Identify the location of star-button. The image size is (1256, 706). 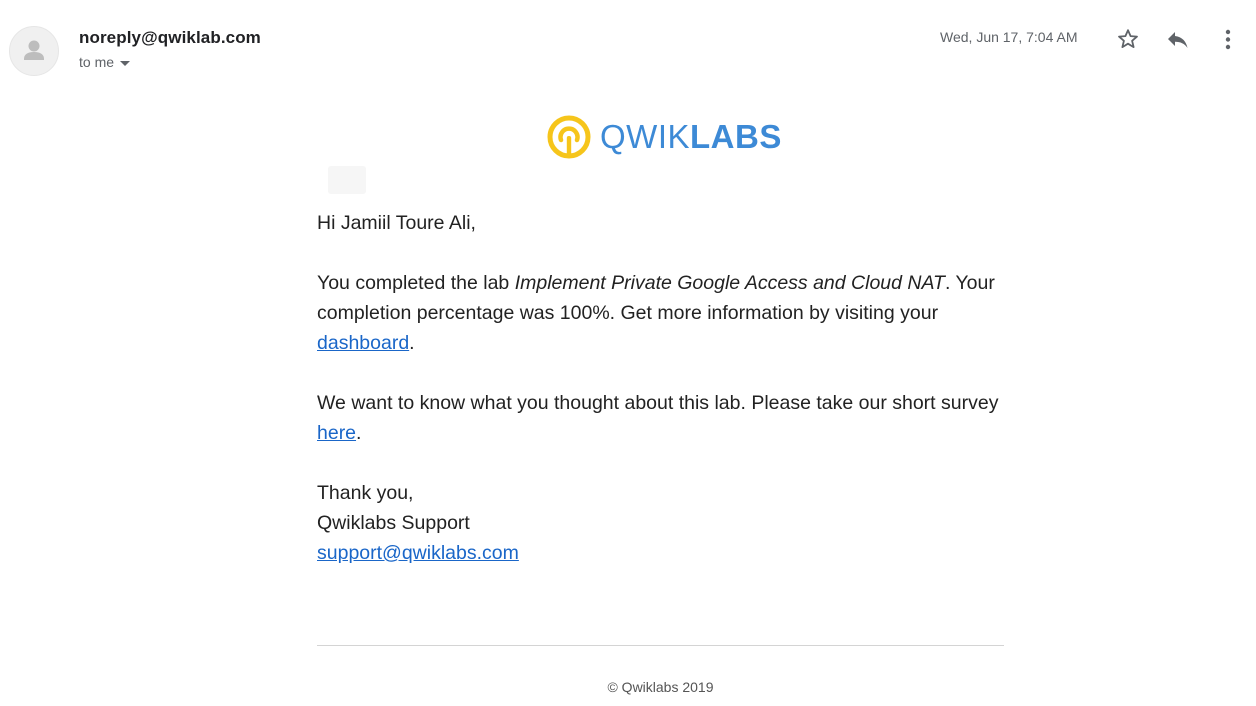
(1128, 39).